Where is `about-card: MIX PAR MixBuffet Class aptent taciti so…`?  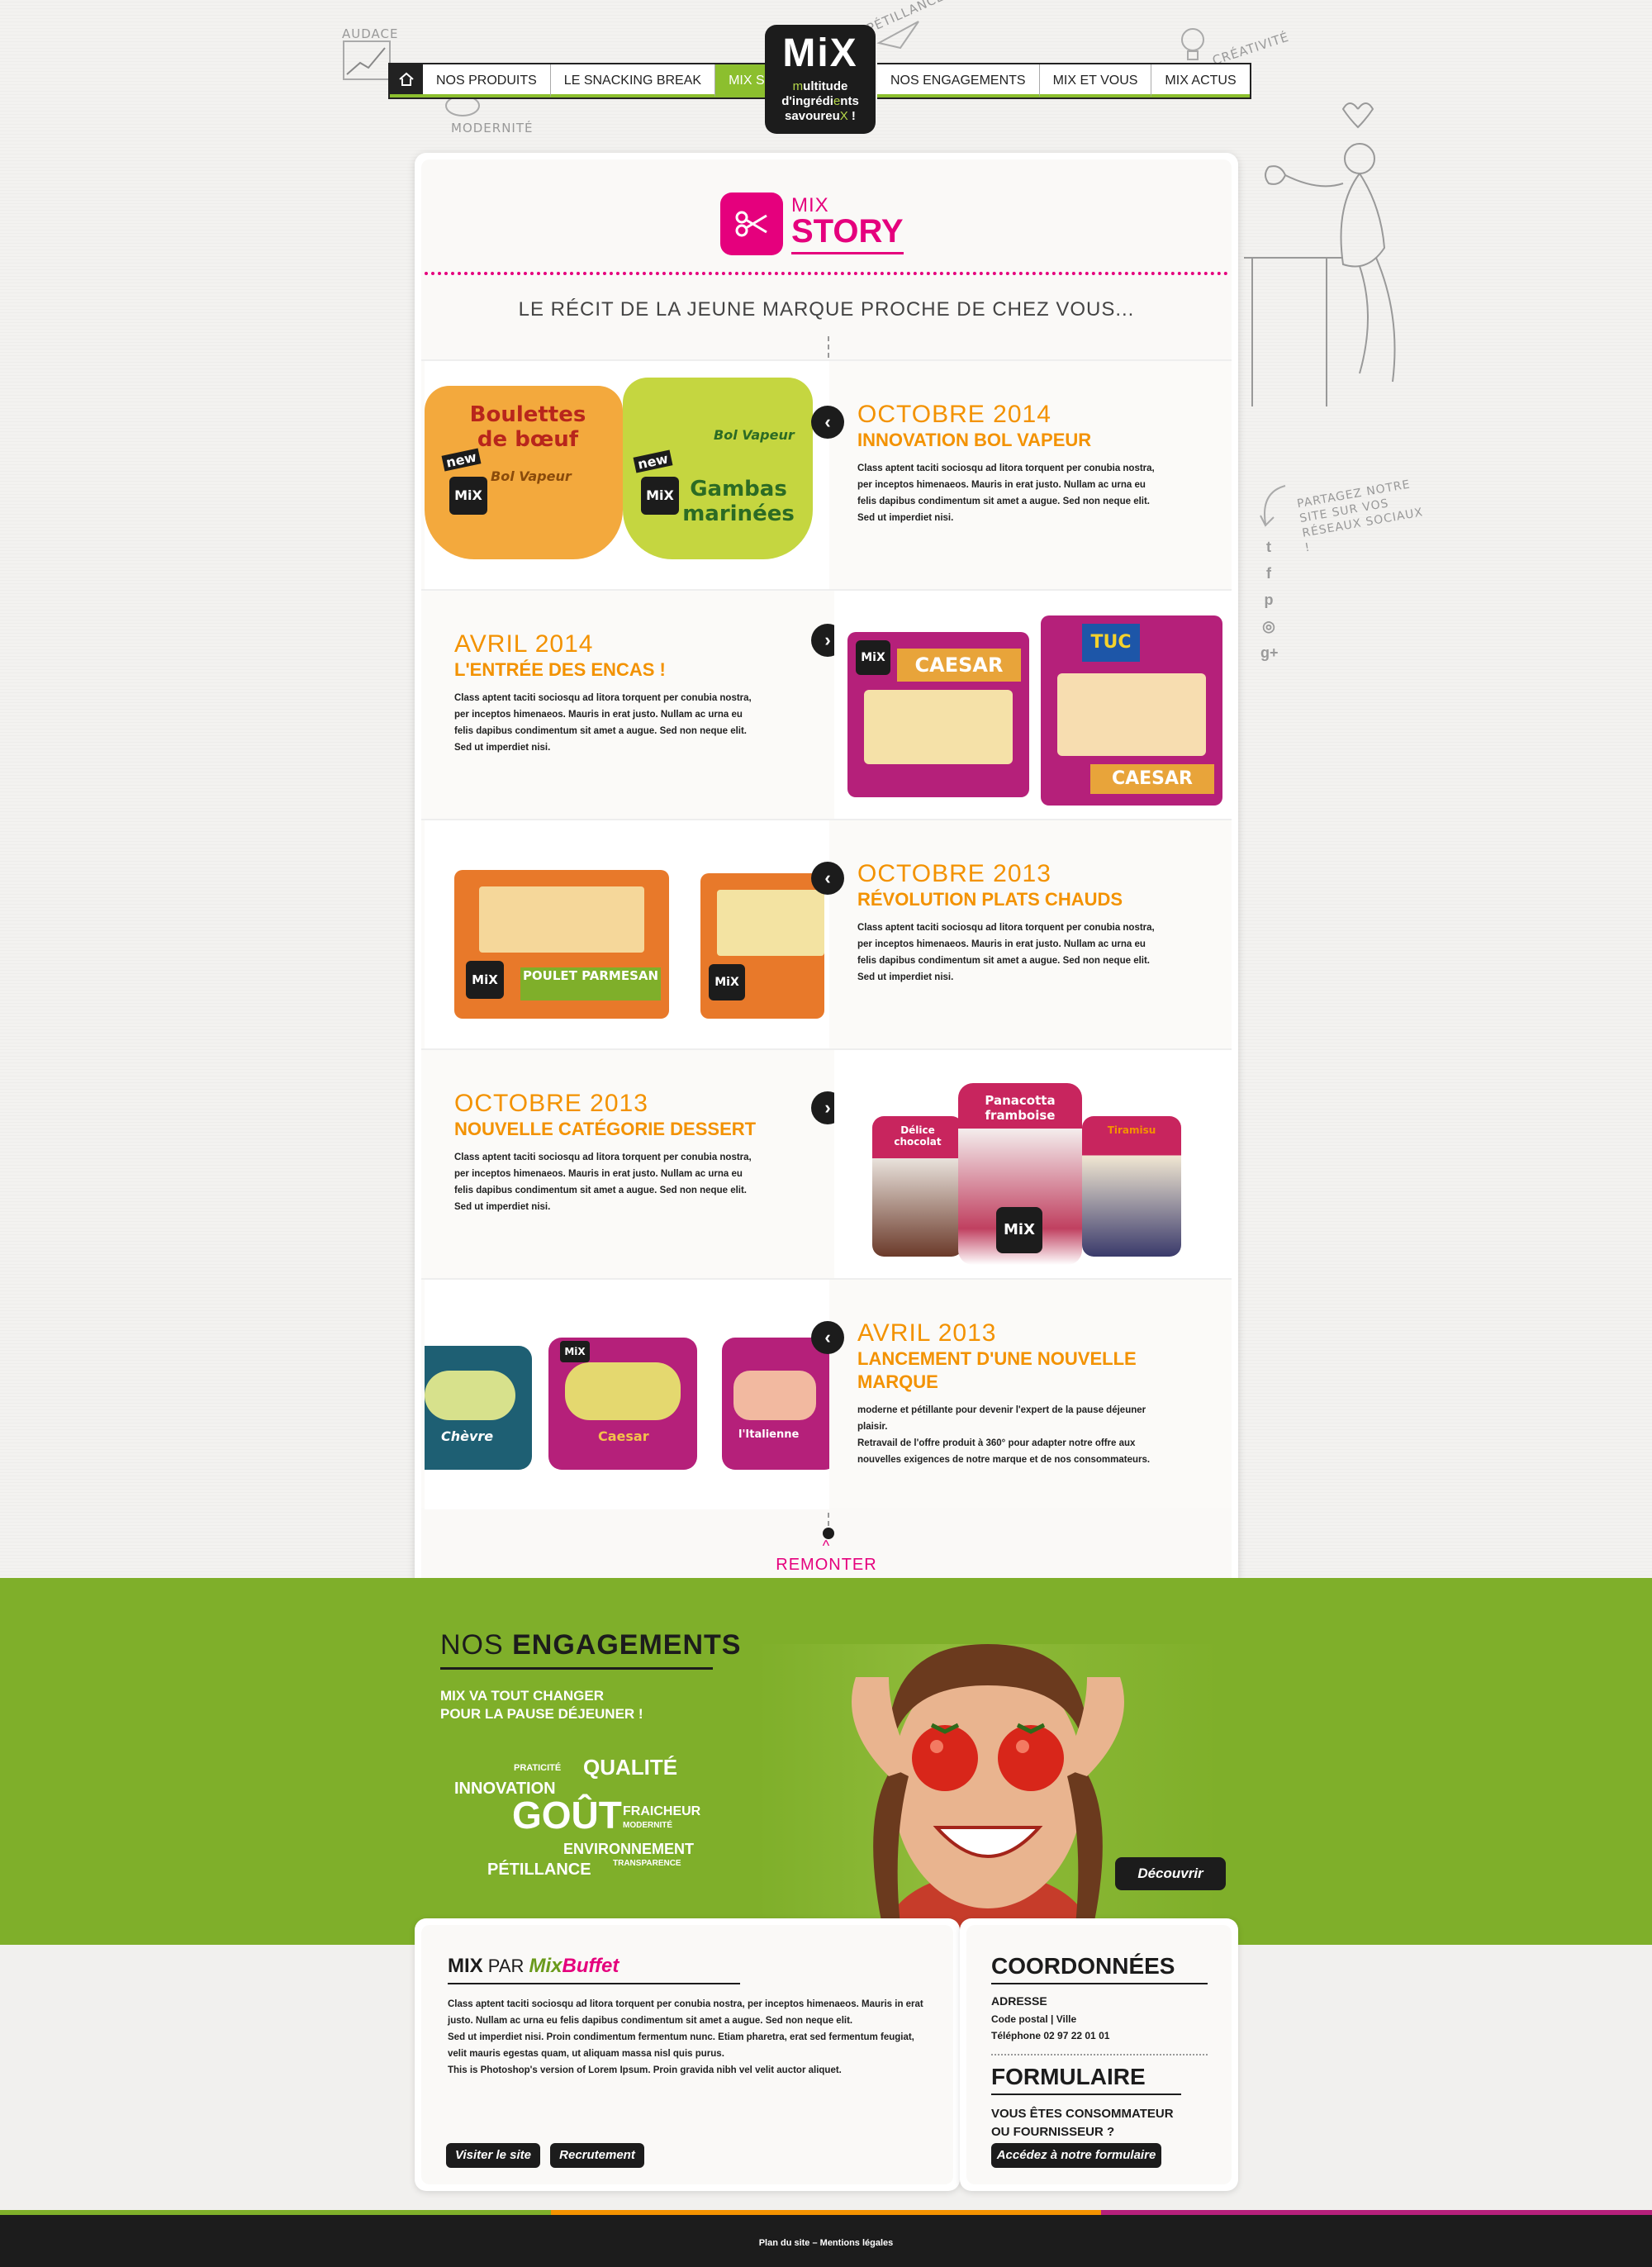 about-card: MIX PAR MixBuffet Class aptent taciti so… is located at coordinates (687, 2054).